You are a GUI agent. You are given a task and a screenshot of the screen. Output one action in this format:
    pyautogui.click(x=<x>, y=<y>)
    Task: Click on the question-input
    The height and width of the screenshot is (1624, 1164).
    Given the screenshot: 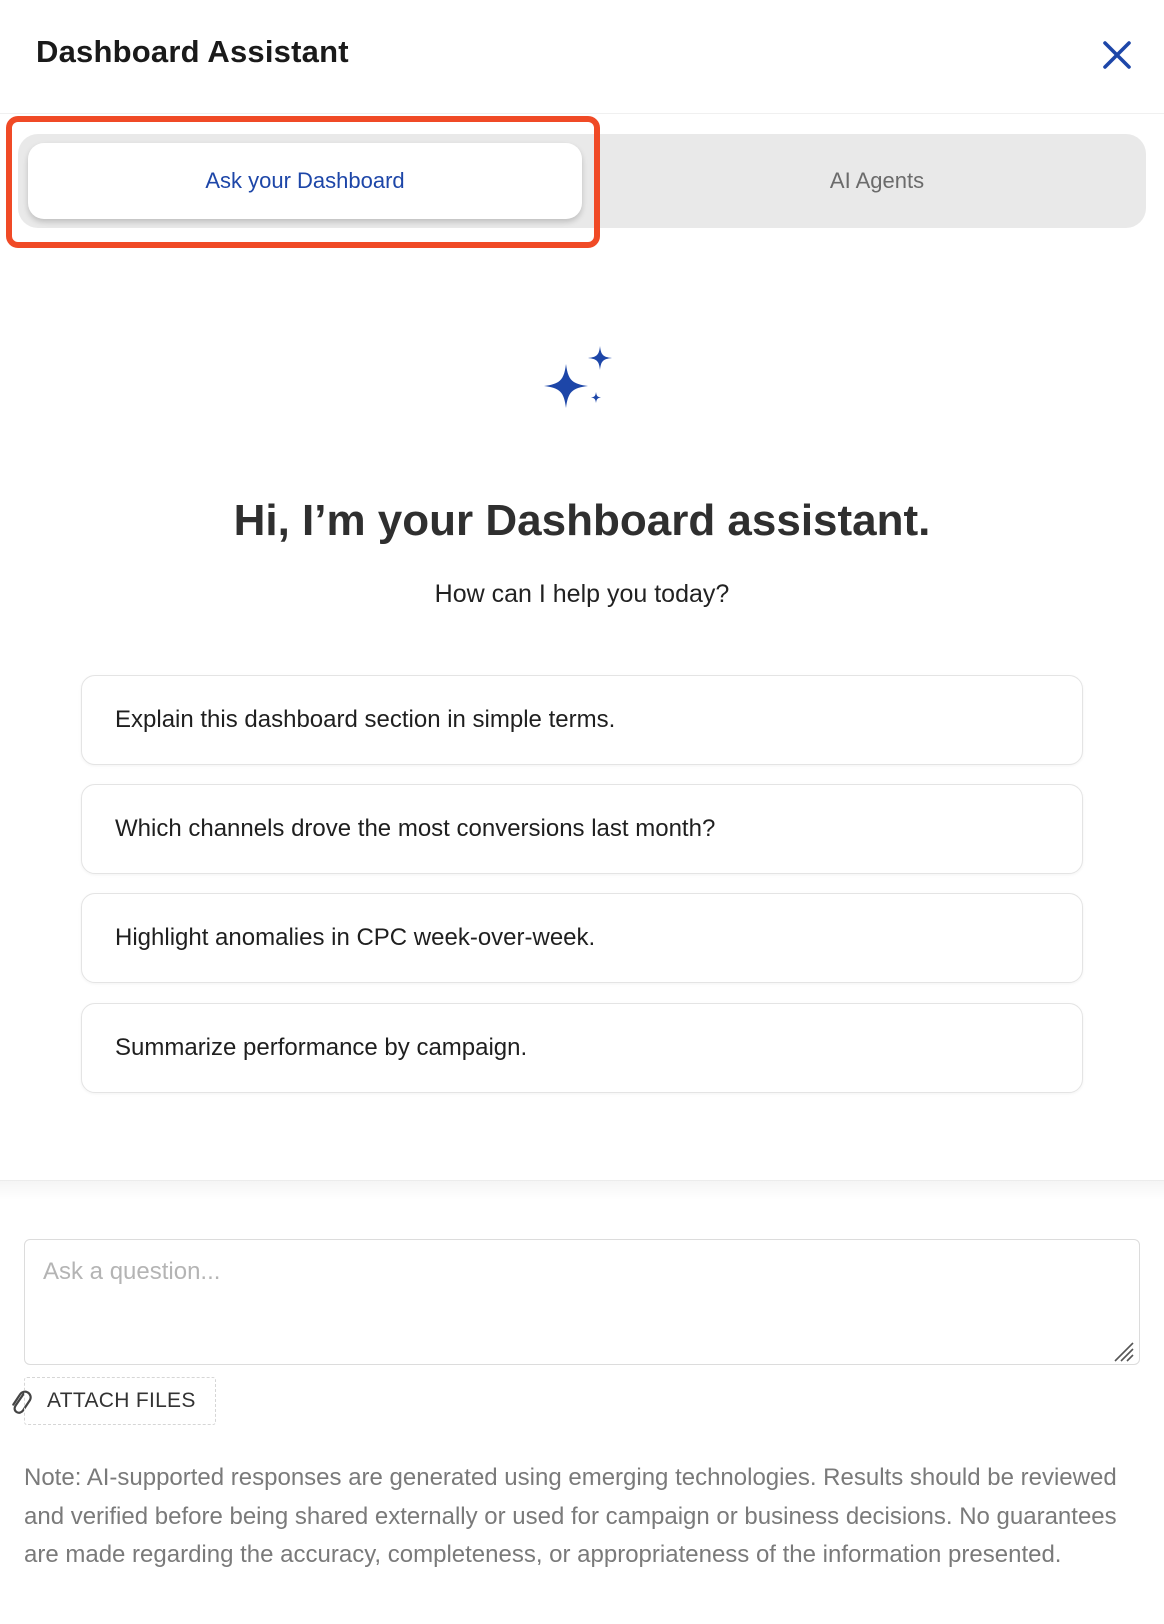 What is the action you would take?
    pyautogui.click(x=582, y=1302)
    